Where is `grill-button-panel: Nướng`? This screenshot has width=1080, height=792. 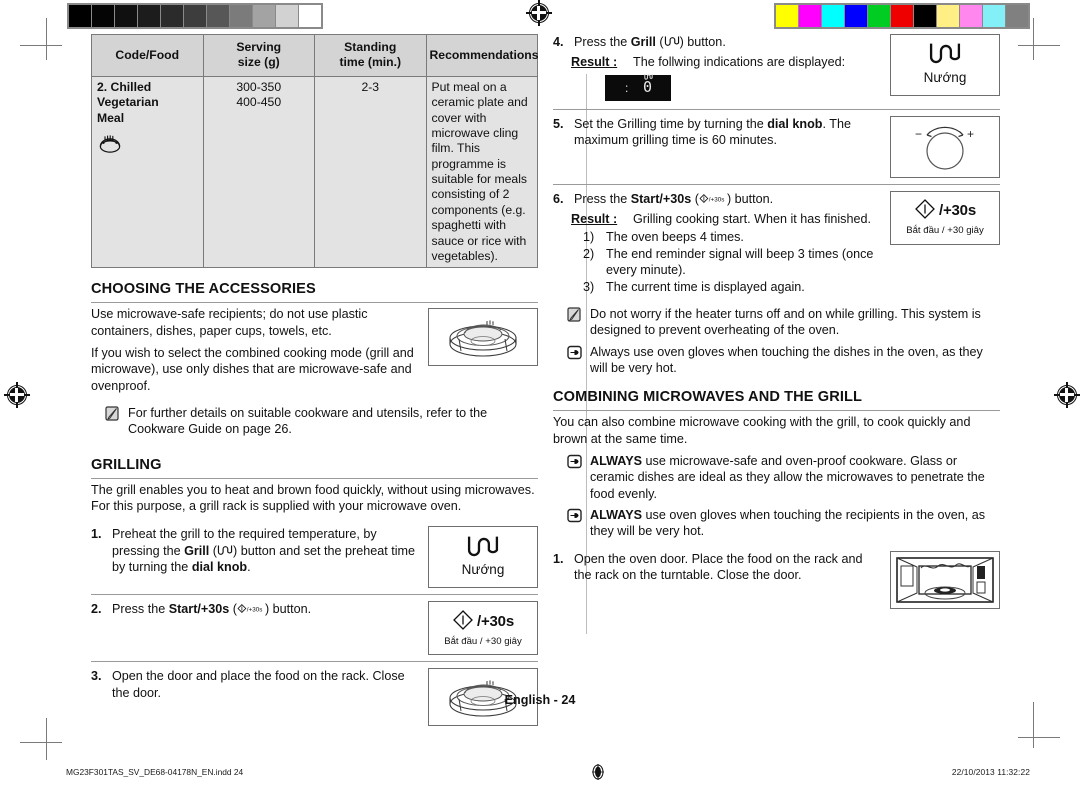 grill-button-panel: Nướng is located at coordinates (483, 557).